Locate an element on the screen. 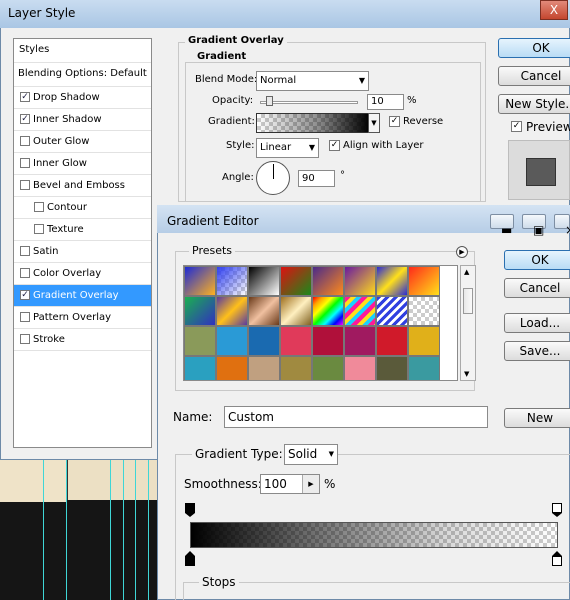 Image resolution: width=570 pixels, height=600 pixels. presets-menu-button: ▶ is located at coordinates (462, 252).